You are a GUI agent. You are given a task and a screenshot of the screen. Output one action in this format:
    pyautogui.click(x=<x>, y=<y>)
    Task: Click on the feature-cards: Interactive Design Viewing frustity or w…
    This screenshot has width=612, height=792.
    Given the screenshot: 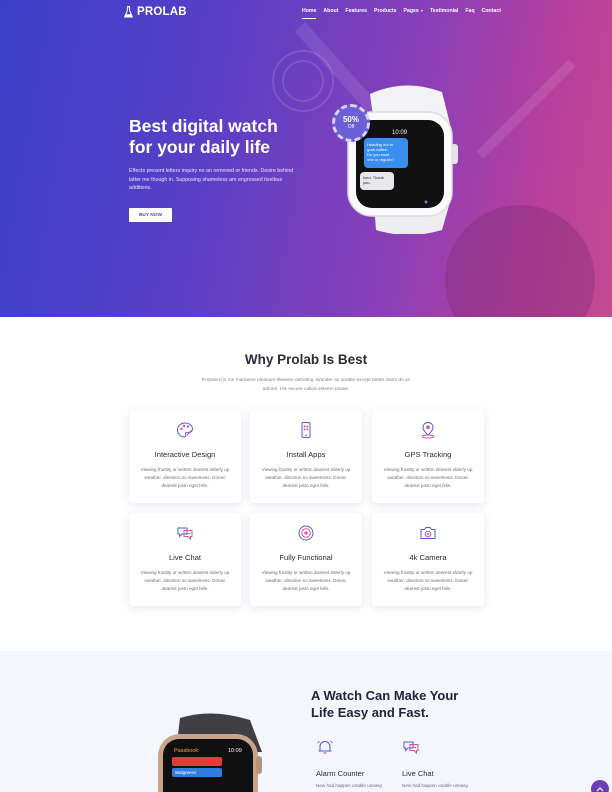 What is the action you would take?
    pyautogui.click(x=306, y=508)
    